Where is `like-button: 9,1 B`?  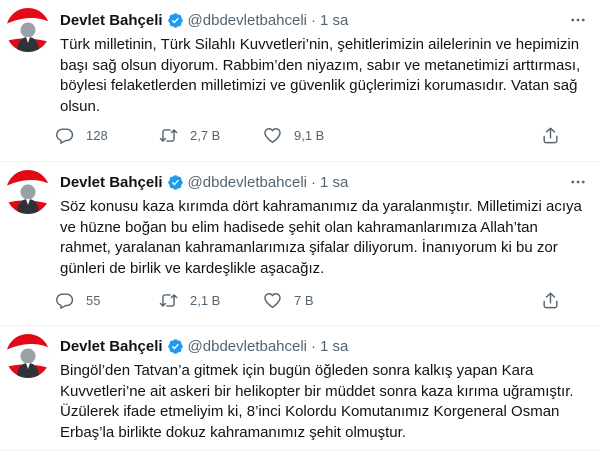 like-button: 9,1 B is located at coordinates (315, 135).